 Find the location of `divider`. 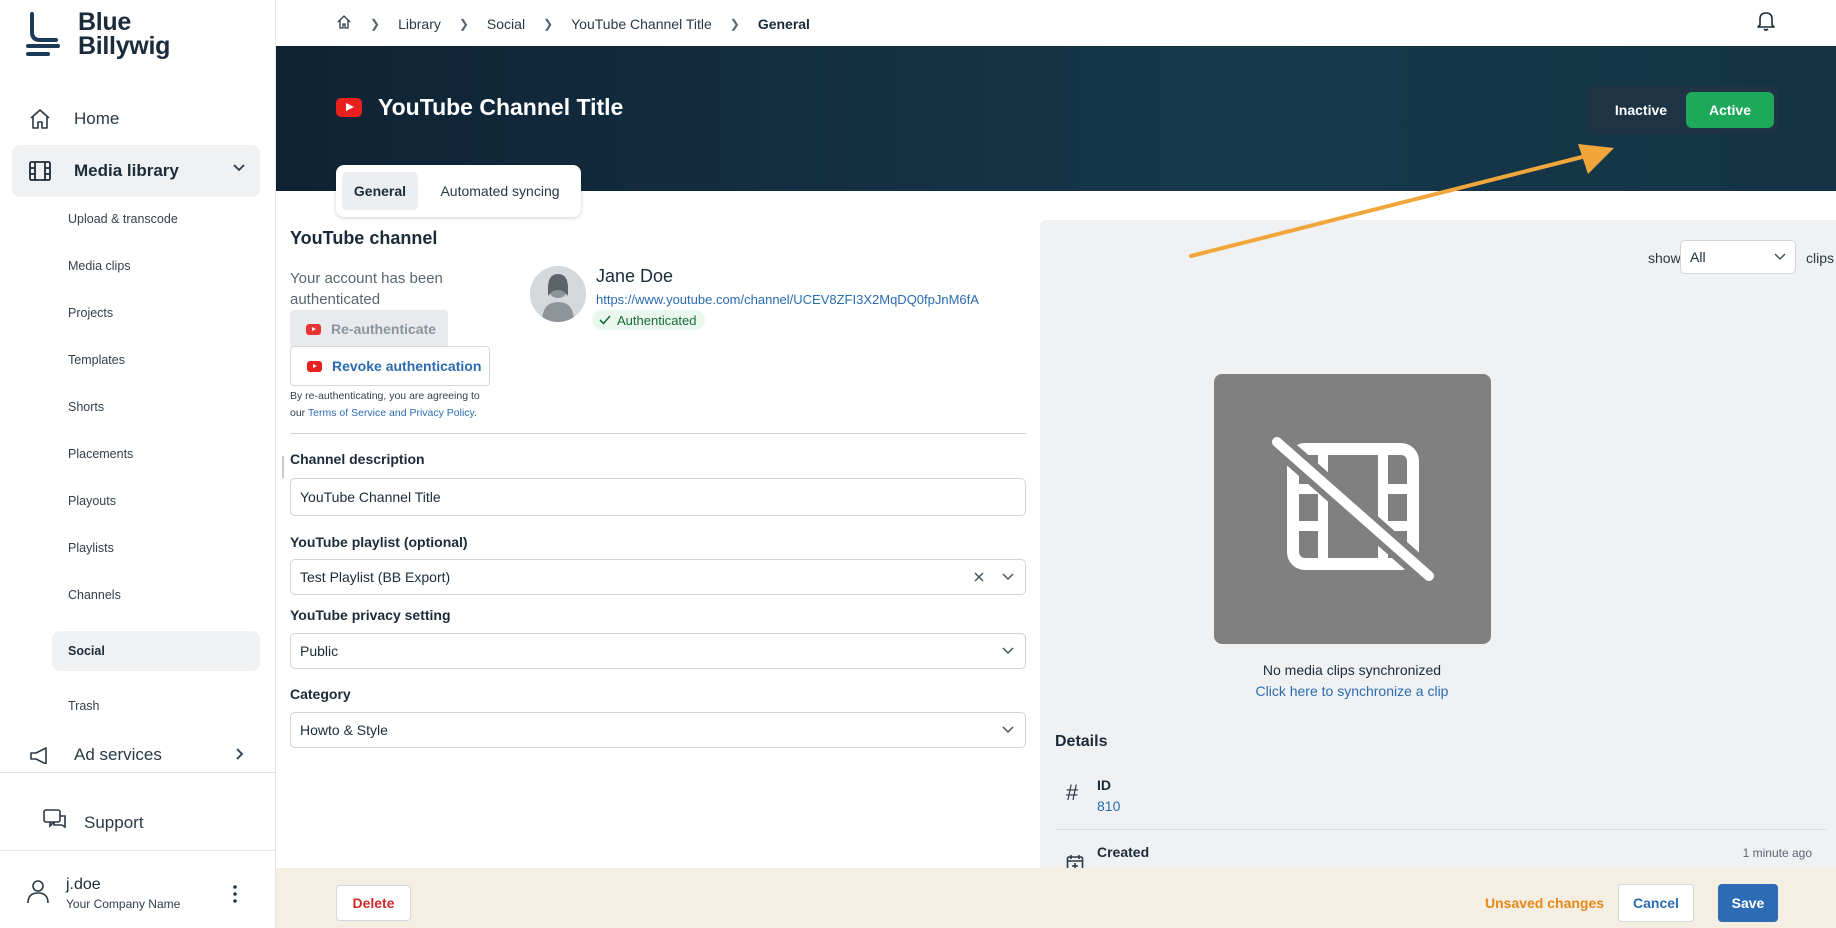

divider is located at coordinates (1441, 829).